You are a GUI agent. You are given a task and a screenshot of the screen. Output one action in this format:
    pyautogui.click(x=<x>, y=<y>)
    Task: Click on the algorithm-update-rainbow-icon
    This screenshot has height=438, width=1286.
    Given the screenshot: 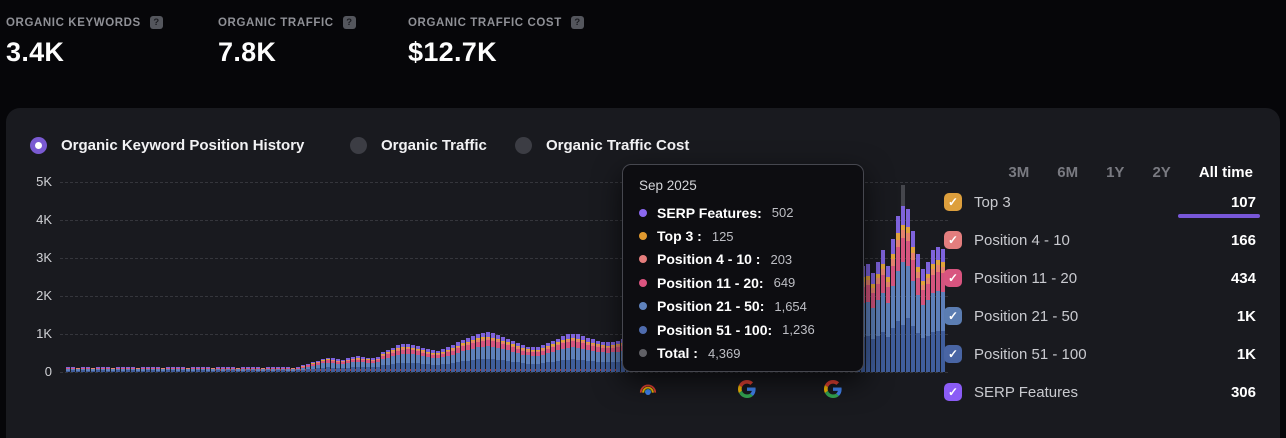 What is the action you would take?
    pyautogui.click(x=648, y=389)
    